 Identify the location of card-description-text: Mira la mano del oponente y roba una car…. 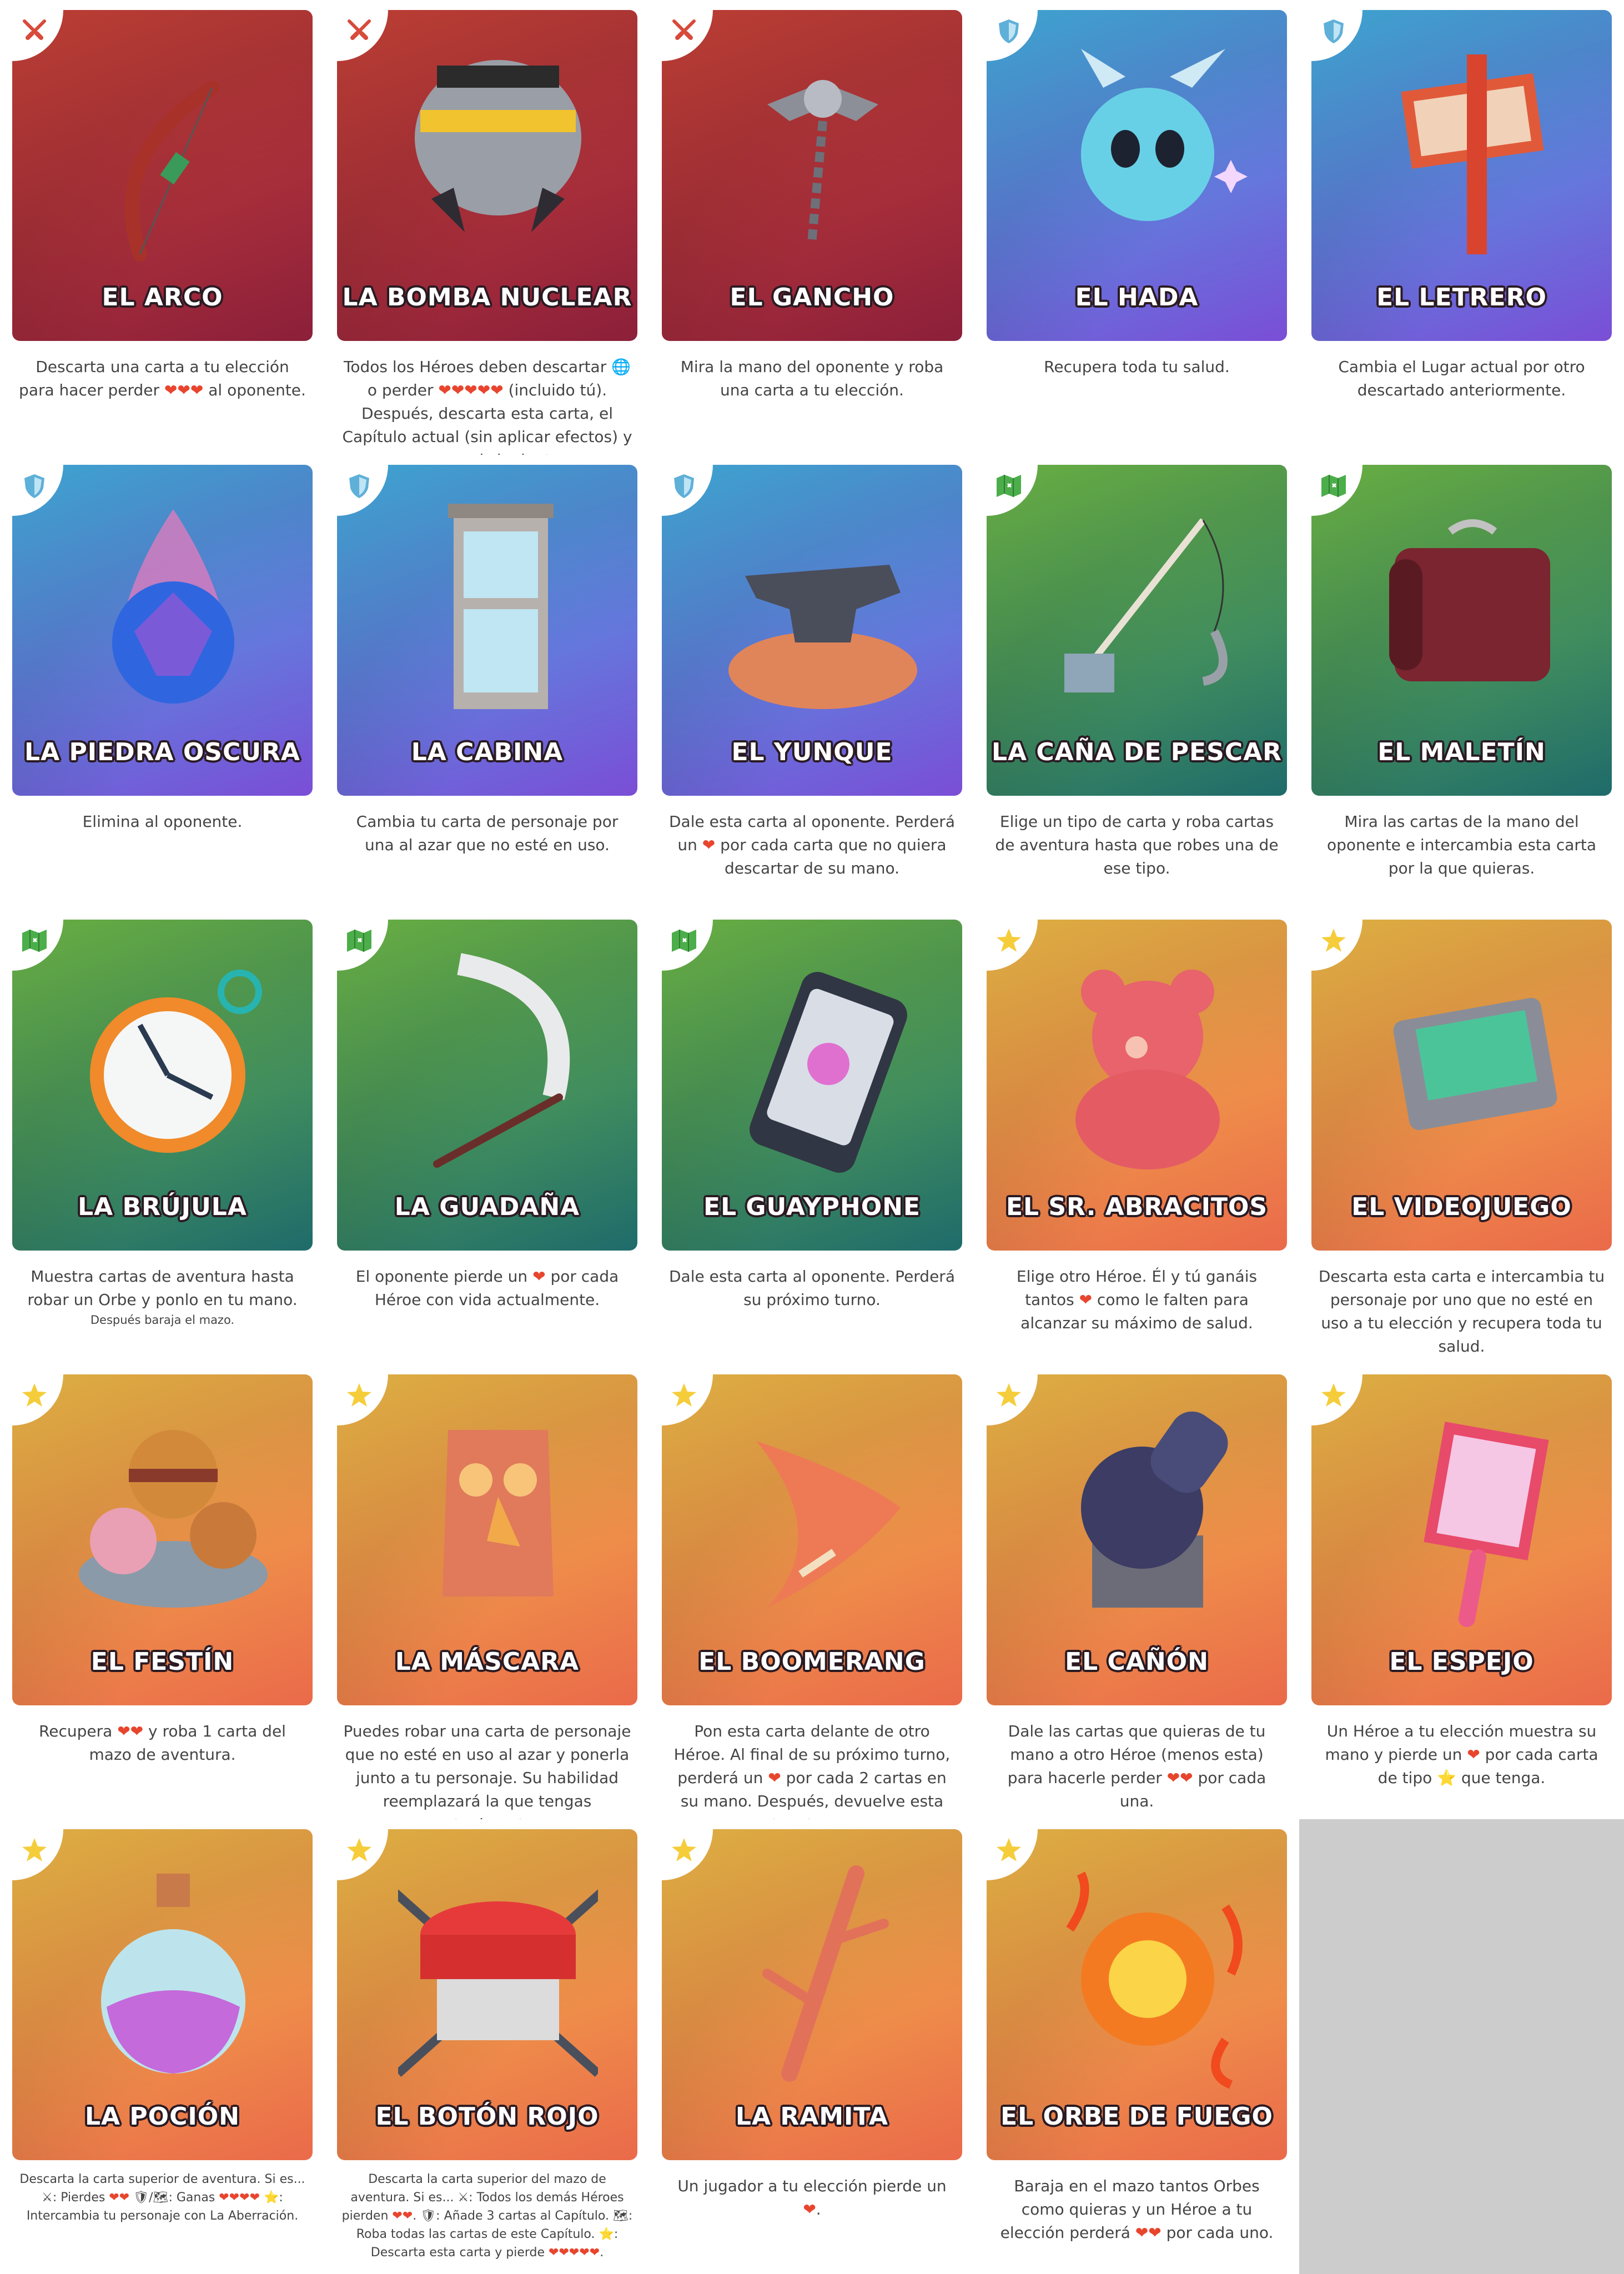
(812, 378).